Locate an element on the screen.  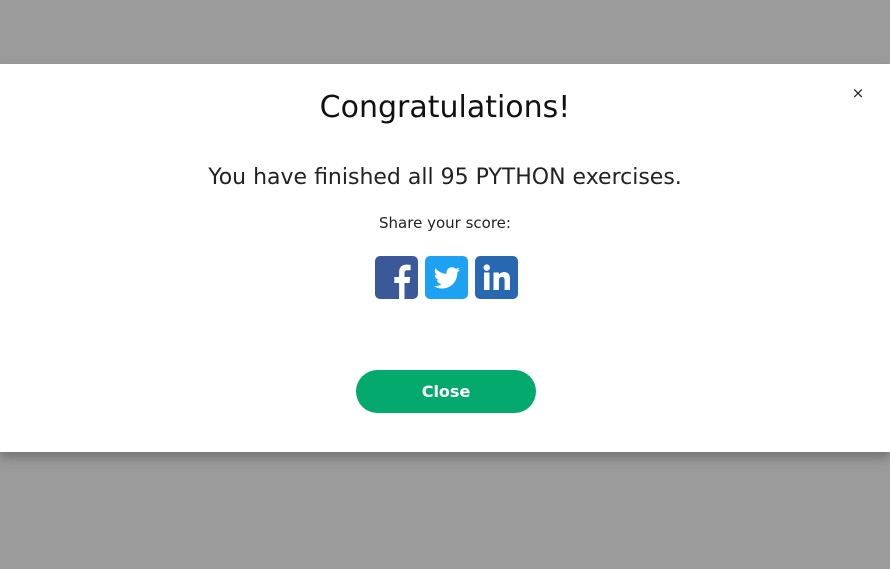
twitter-icon is located at coordinates (446, 278).